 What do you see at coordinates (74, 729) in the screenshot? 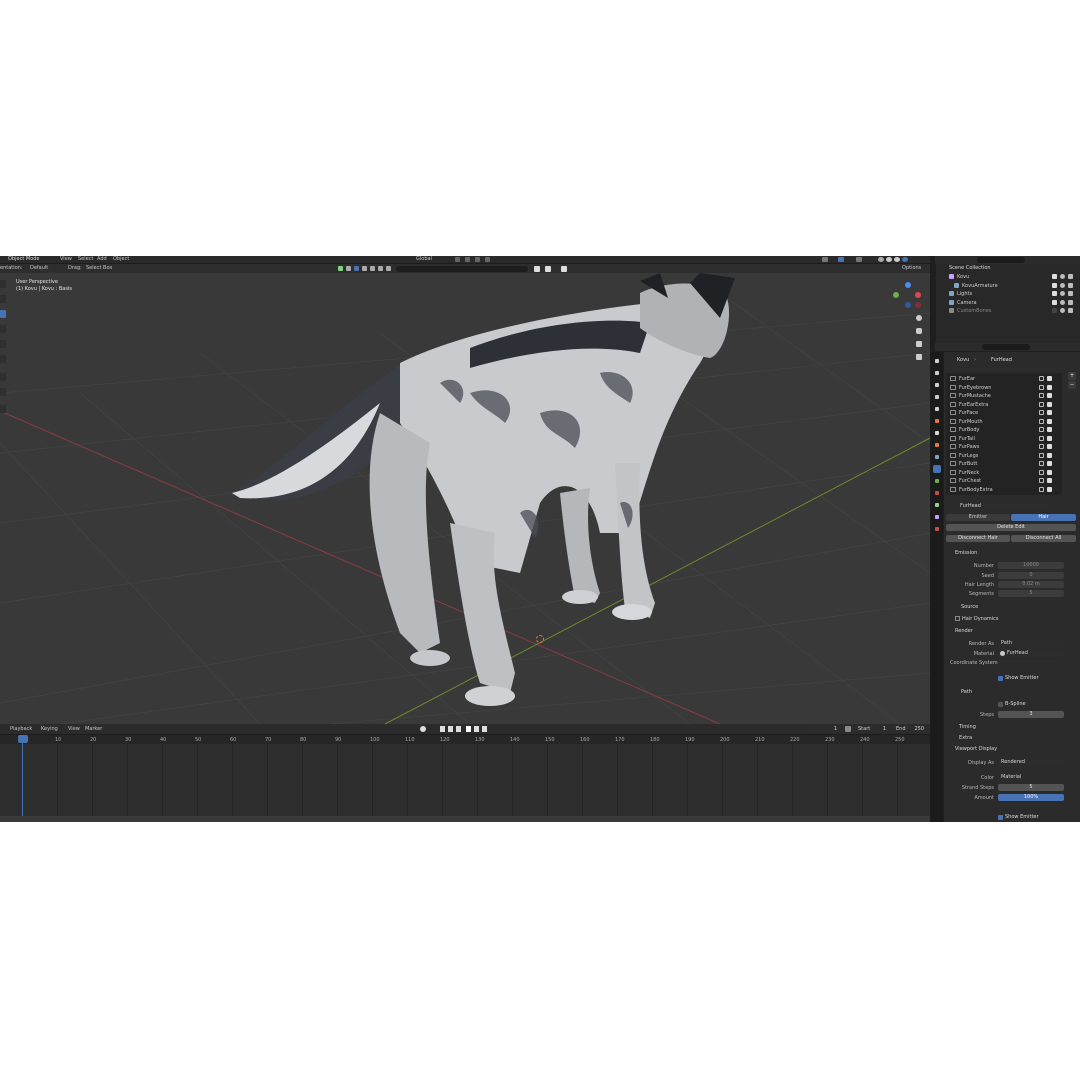
I see `menu-timeline-view: View` at bounding box center [74, 729].